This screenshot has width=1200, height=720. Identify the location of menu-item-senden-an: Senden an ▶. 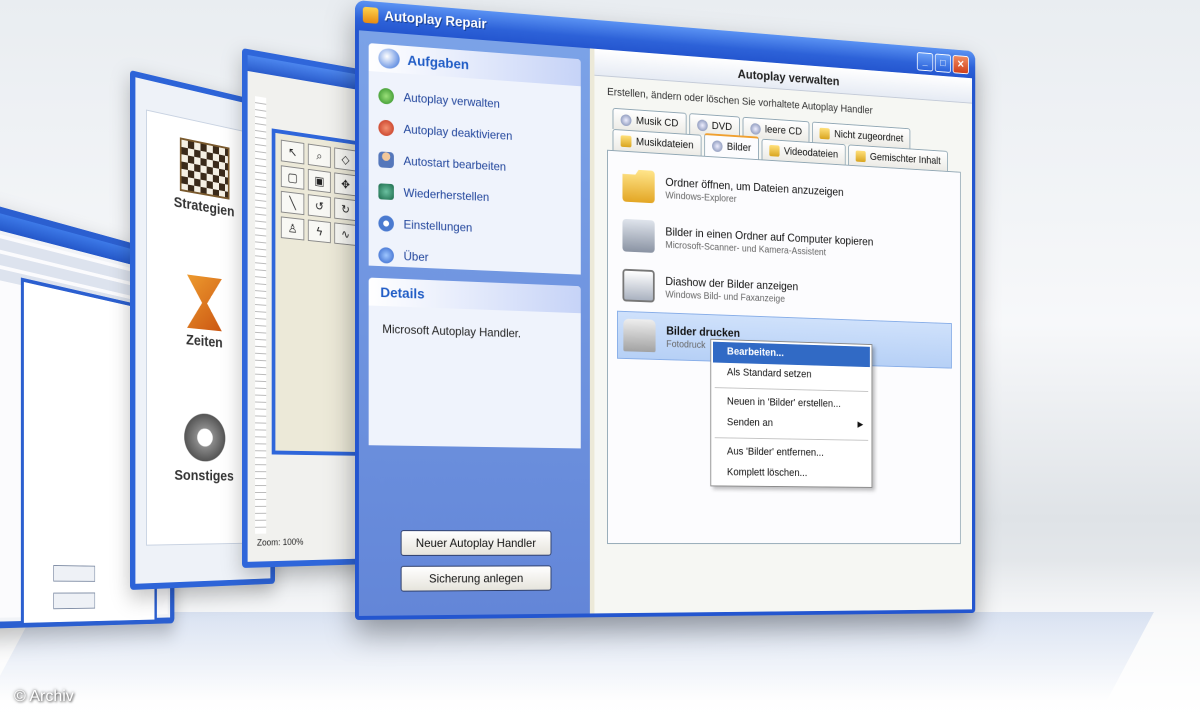
(791, 425).